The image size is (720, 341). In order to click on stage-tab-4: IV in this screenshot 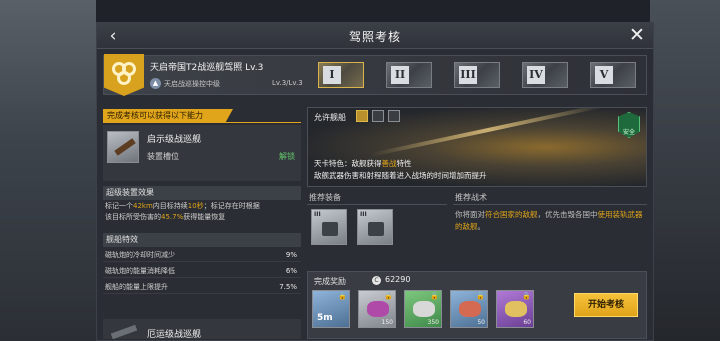, I will do `click(545, 75)`.